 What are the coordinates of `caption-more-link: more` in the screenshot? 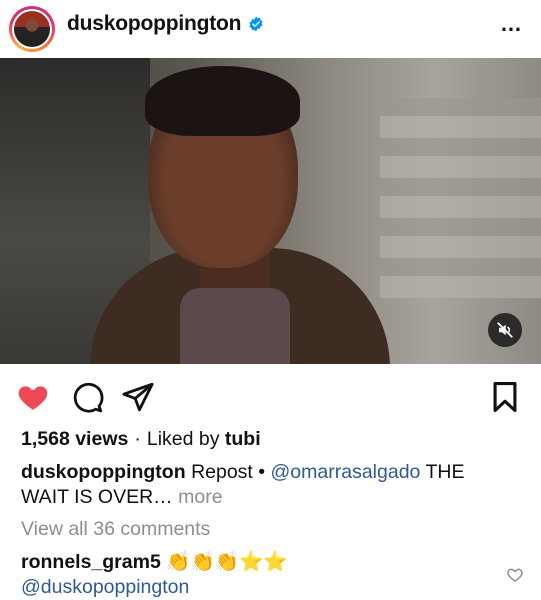 It's located at (200, 497).